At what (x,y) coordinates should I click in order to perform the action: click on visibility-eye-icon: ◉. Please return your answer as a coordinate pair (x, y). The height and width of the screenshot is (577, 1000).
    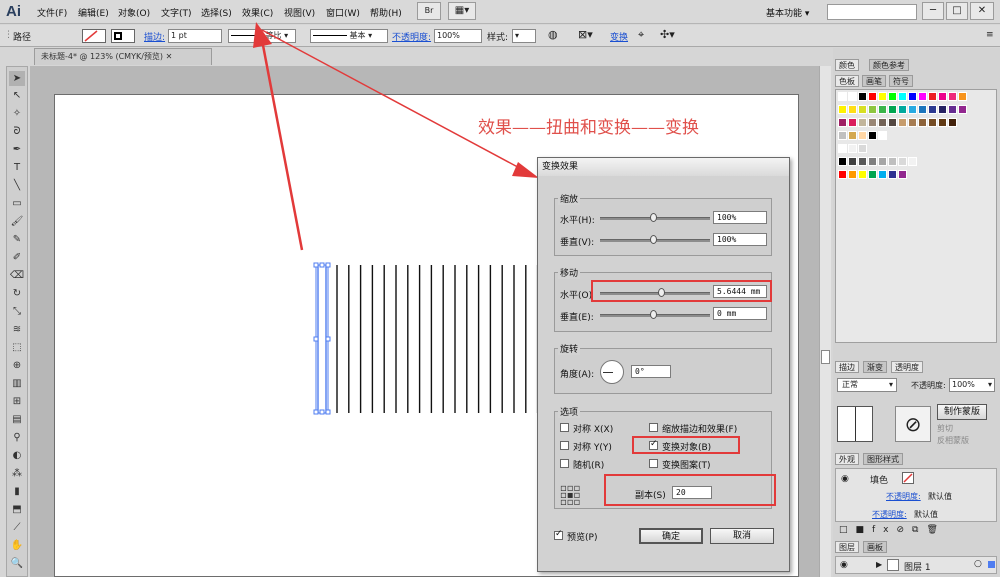
    Looking at the image, I should click on (845, 479).